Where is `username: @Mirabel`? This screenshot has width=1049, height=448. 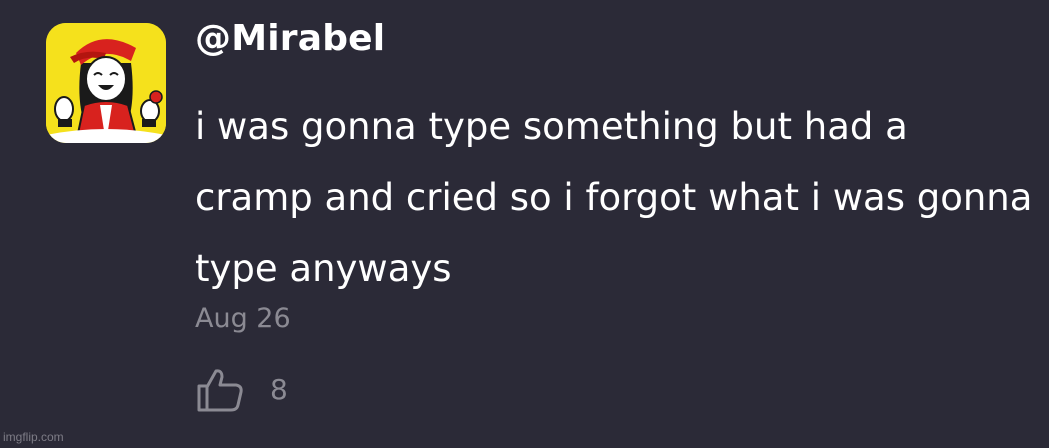
username: @Mirabel is located at coordinates (290, 38).